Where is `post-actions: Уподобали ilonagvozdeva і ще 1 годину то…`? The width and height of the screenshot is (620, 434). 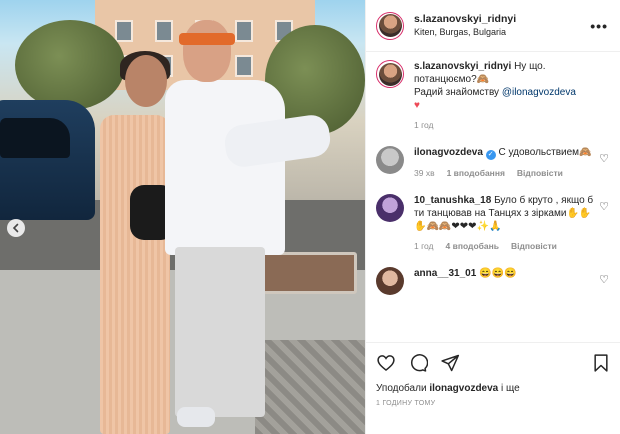 post-actions: Уподобали ilonagvozdeva і ще 1 годину то… is located at coordinates (493, 388).